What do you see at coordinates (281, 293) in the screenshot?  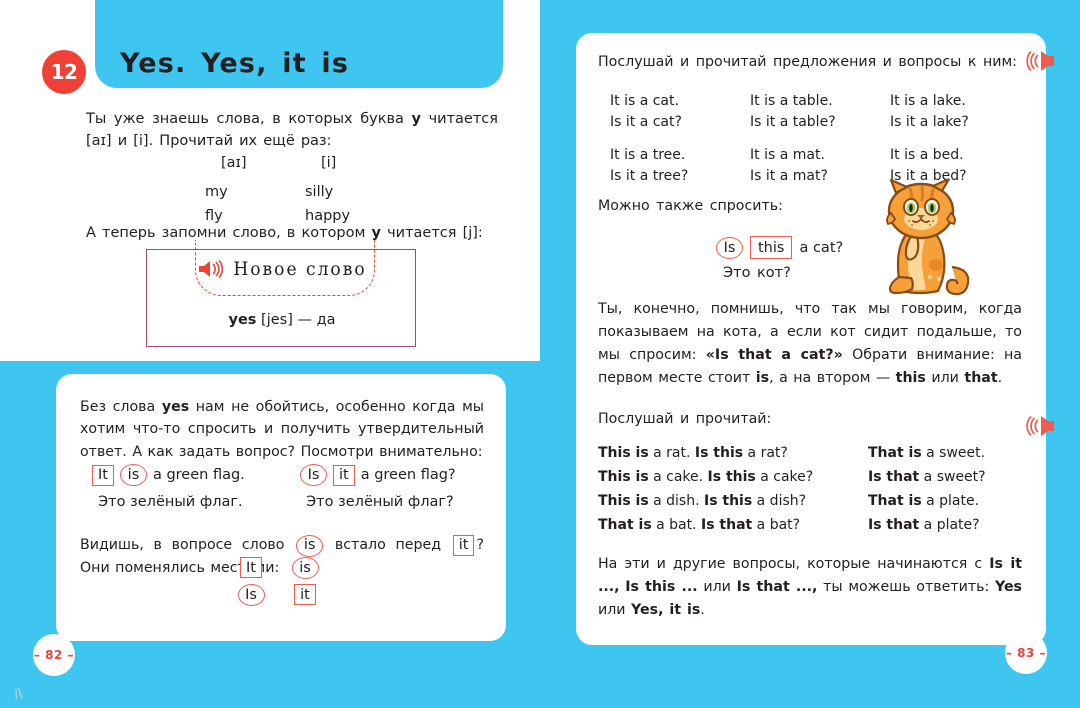 I see `new-word-box: Новое слово yes [jes] — да` at bounding box center [281, 293].